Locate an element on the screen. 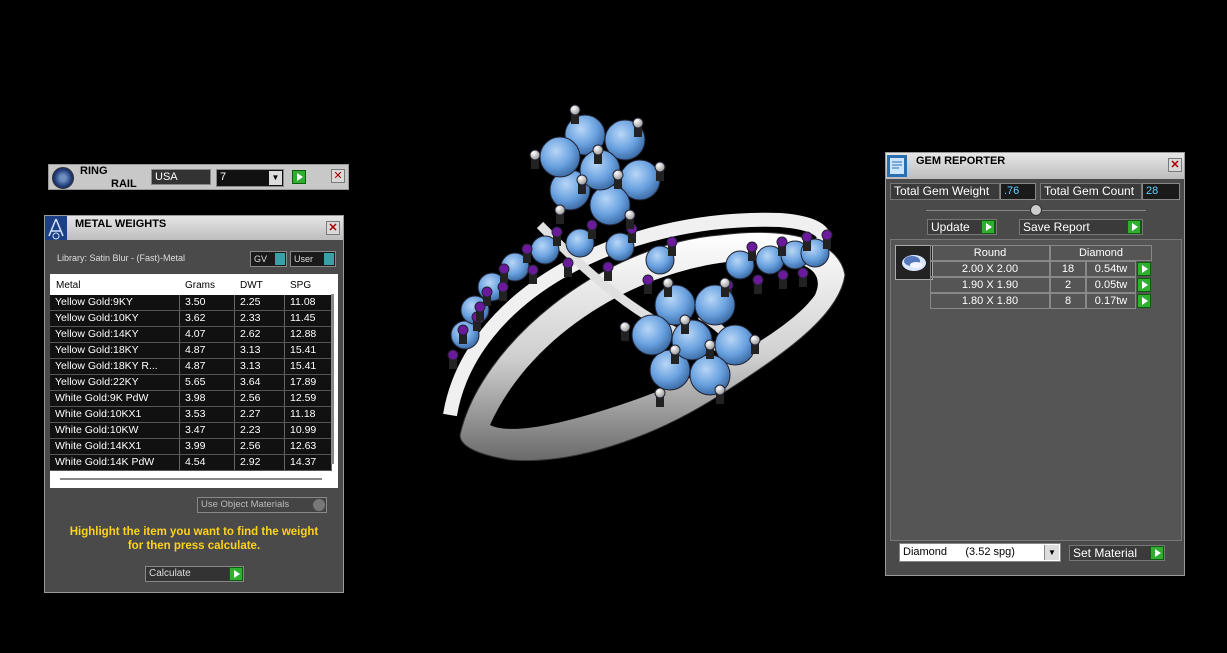 The image size is (1227, 653). gv-toggle: GV is located at coordinates (268, 259).